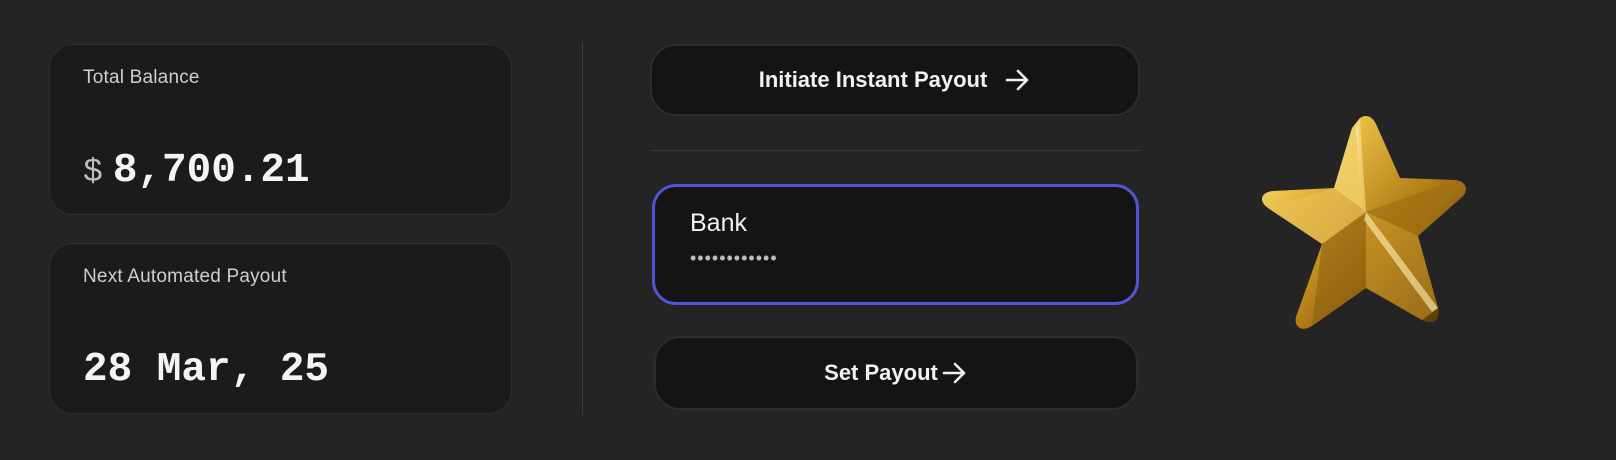  I want to click on bank-field-label: Bank, so click(718, 223).